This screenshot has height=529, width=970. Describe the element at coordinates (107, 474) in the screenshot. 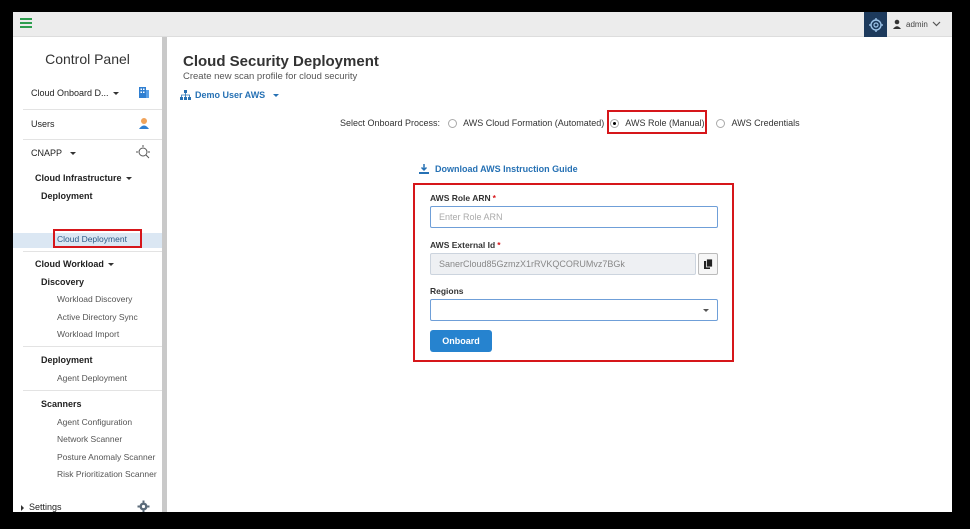

I see `sidebar-item-label: Risk Prioritization Scanner` at that location.